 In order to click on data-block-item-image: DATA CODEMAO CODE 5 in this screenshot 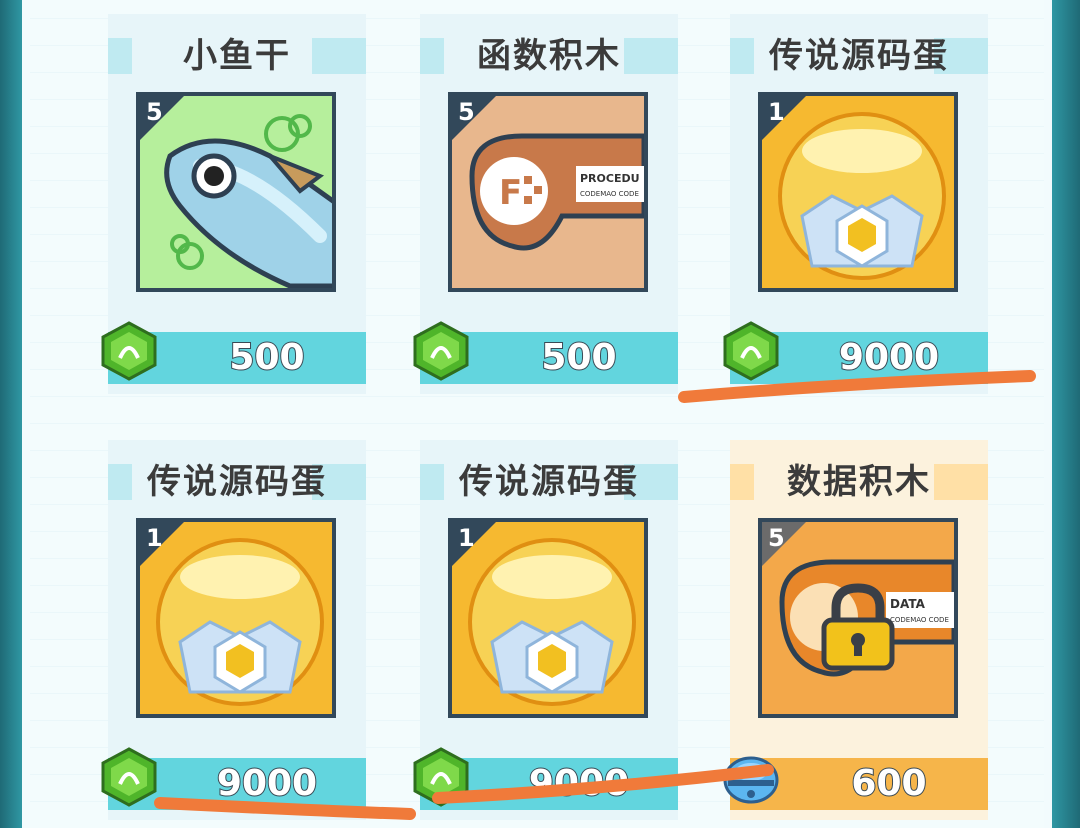, I will do `click(858, 618)`.